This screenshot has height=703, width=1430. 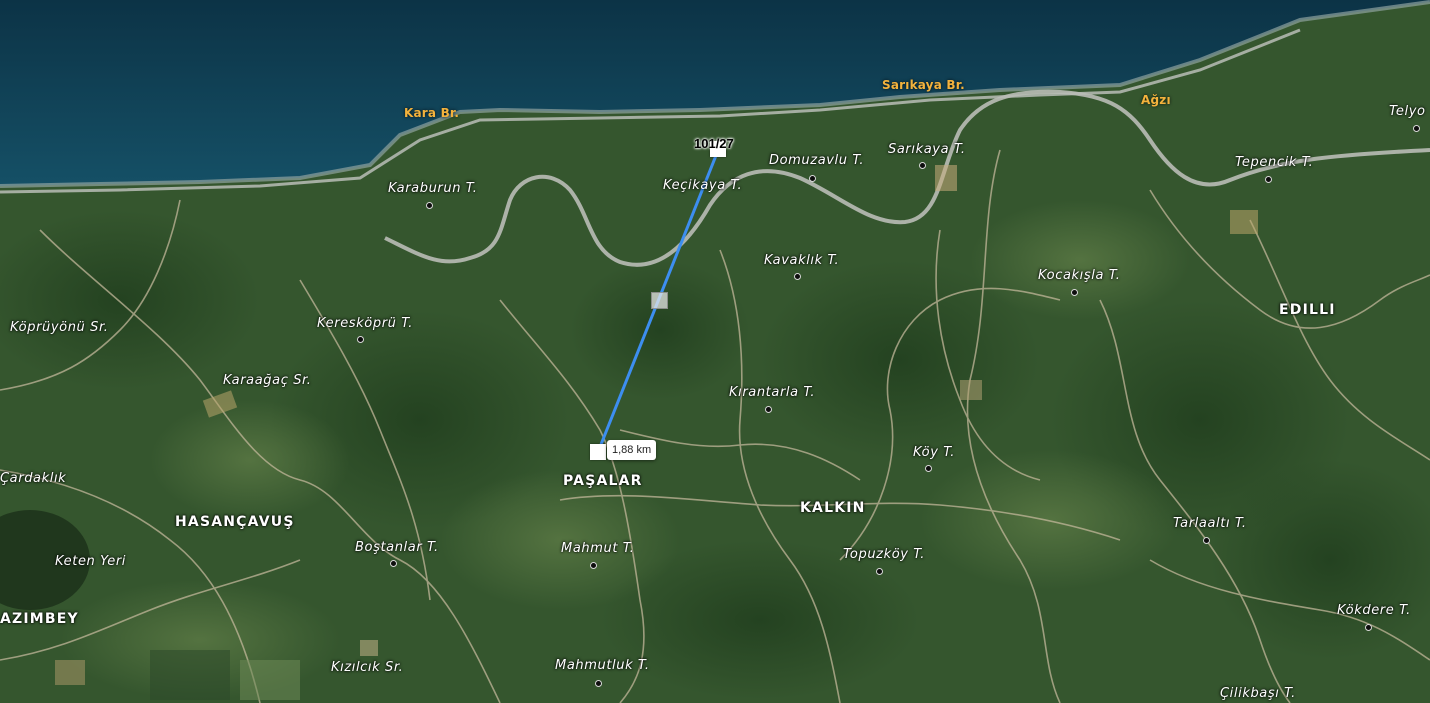 I want to click on coast-label: Ağzı, so click(x=1156, y=100).